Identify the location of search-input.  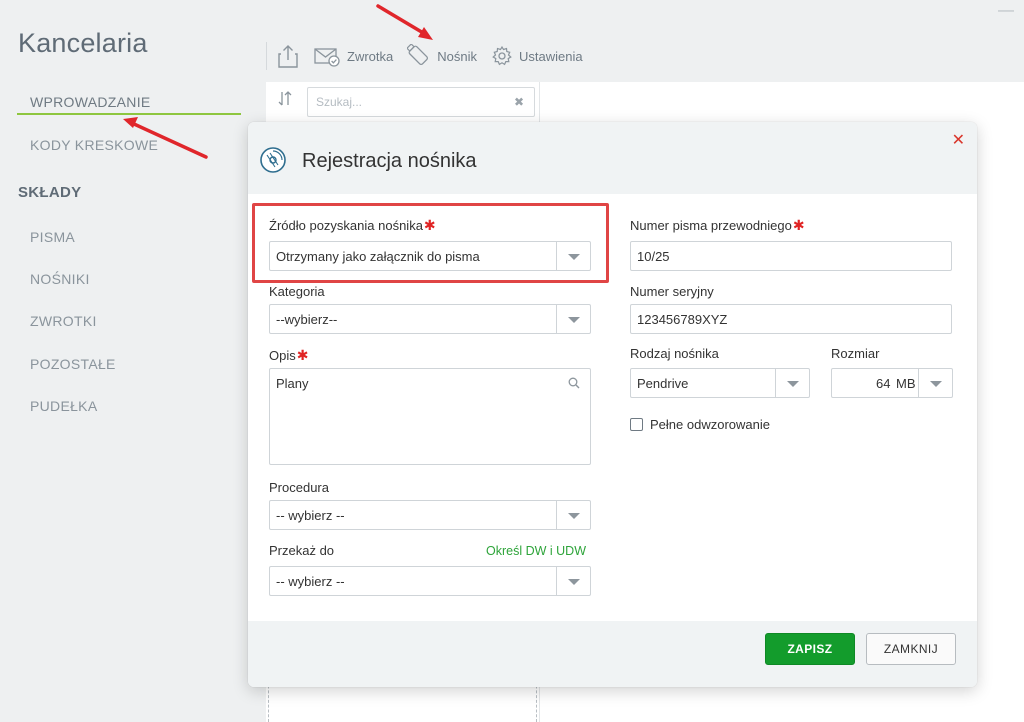
(403, 102).